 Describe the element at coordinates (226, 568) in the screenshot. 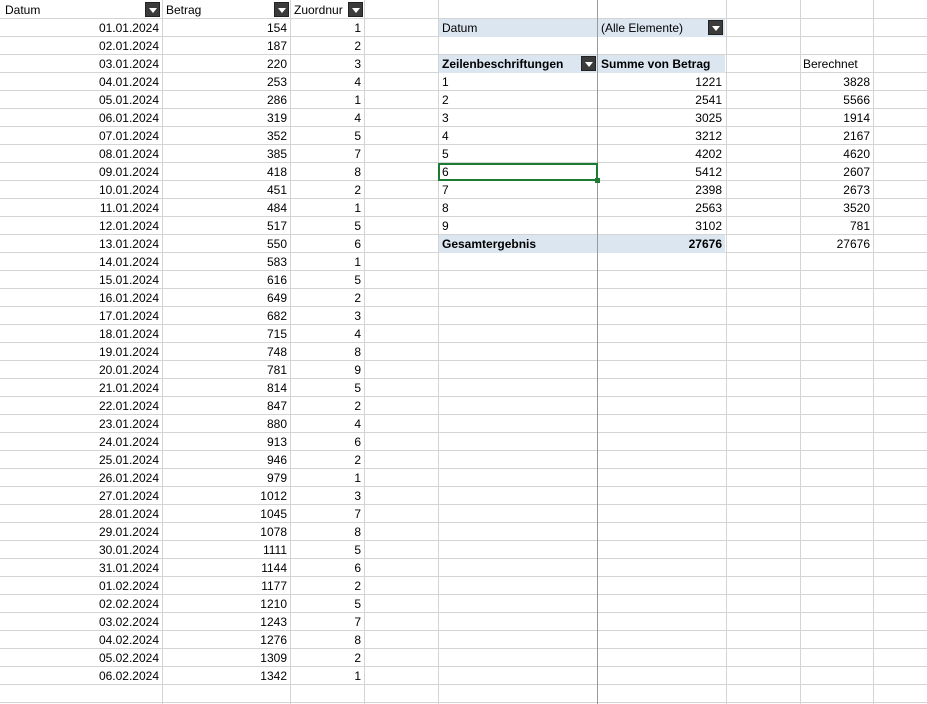

I see `cell-betrag: 1144` at that location.